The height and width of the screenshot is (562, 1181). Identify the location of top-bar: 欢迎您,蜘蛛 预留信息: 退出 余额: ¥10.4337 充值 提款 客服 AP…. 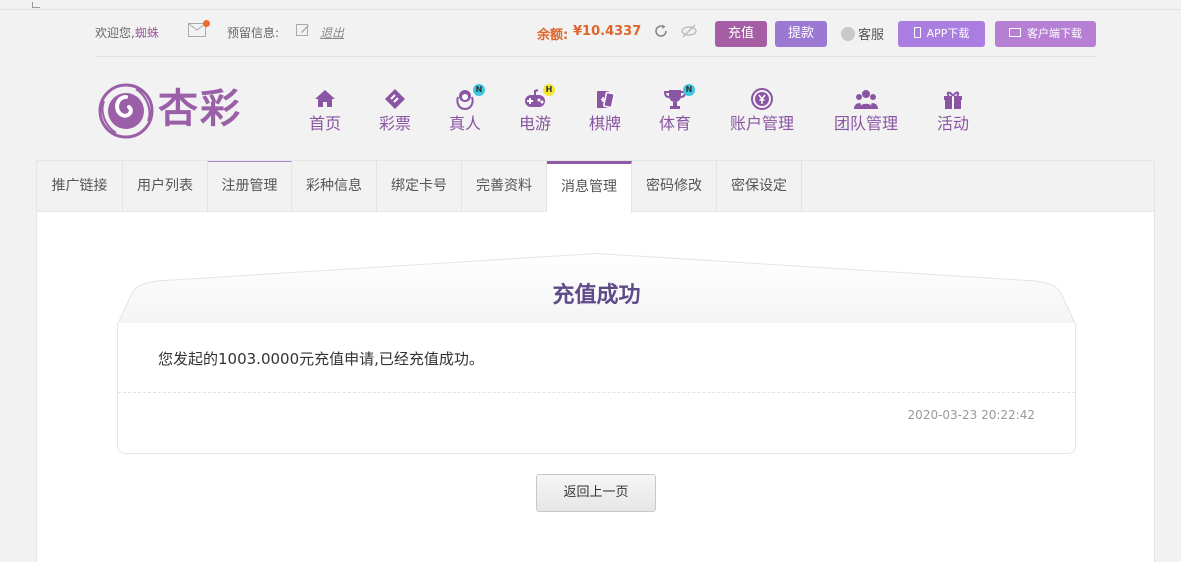
(595, 34).